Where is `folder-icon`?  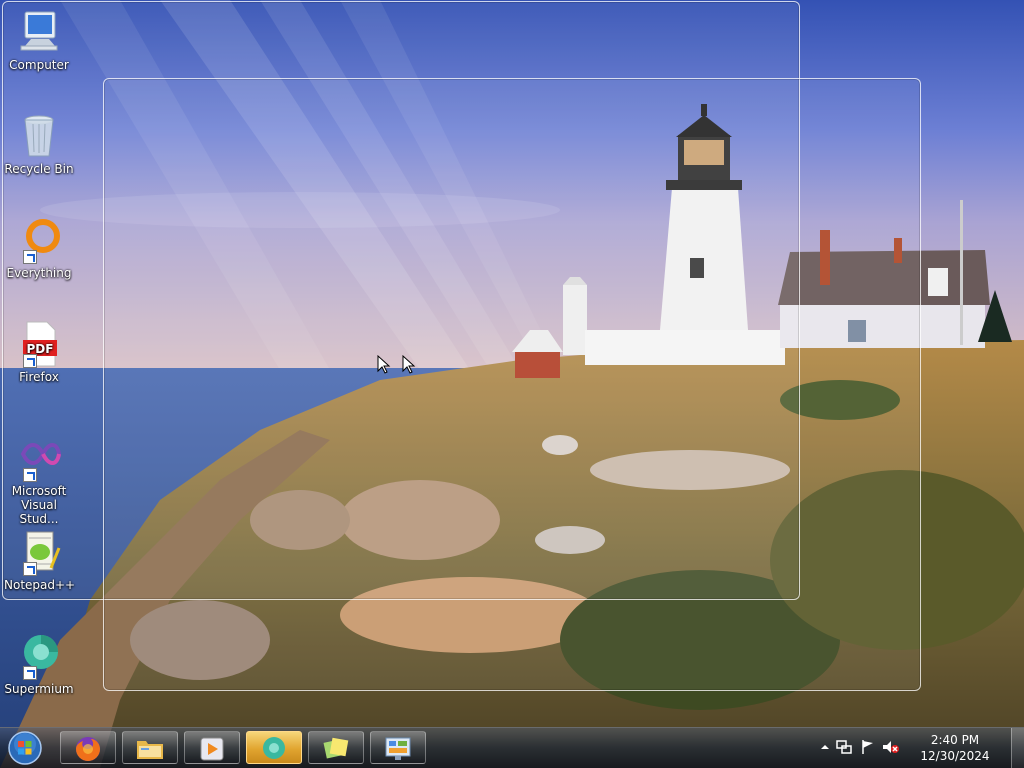 folder-icon is located at coordinates (150, 750).